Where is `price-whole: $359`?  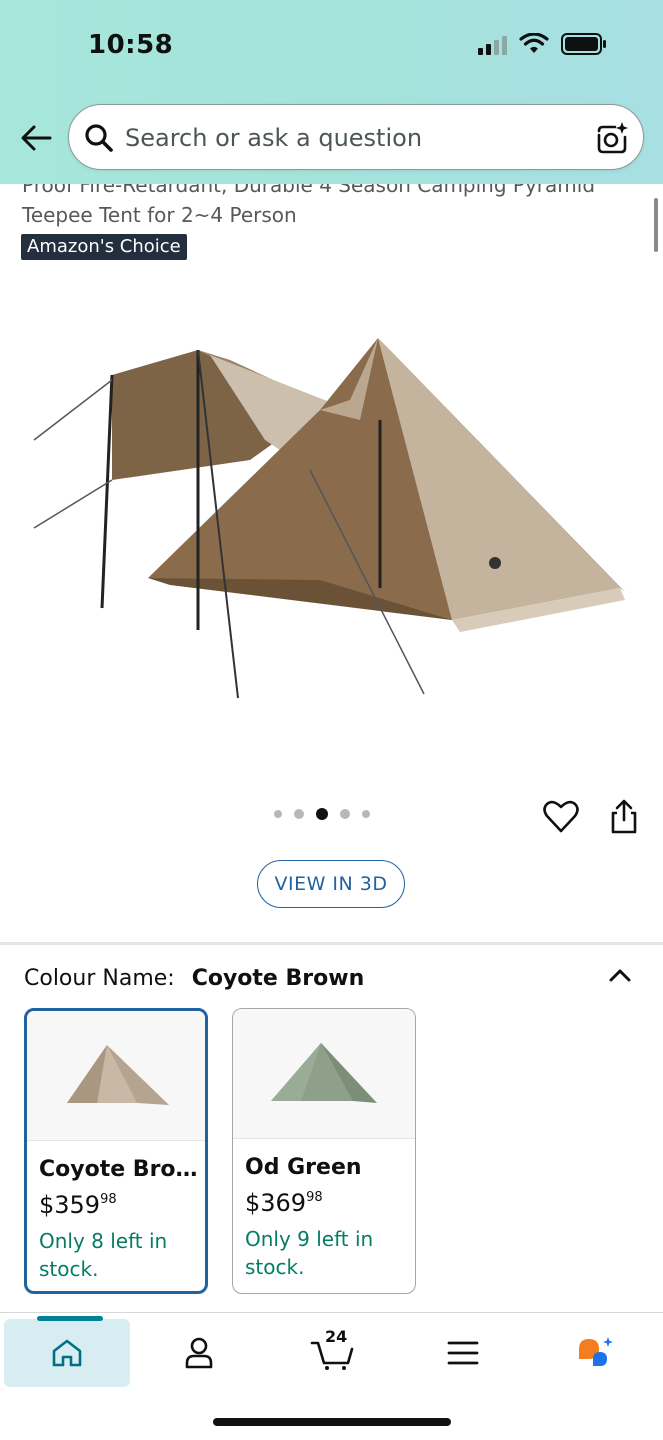 price-whole: $359 is located at coordinates (70, 1205).